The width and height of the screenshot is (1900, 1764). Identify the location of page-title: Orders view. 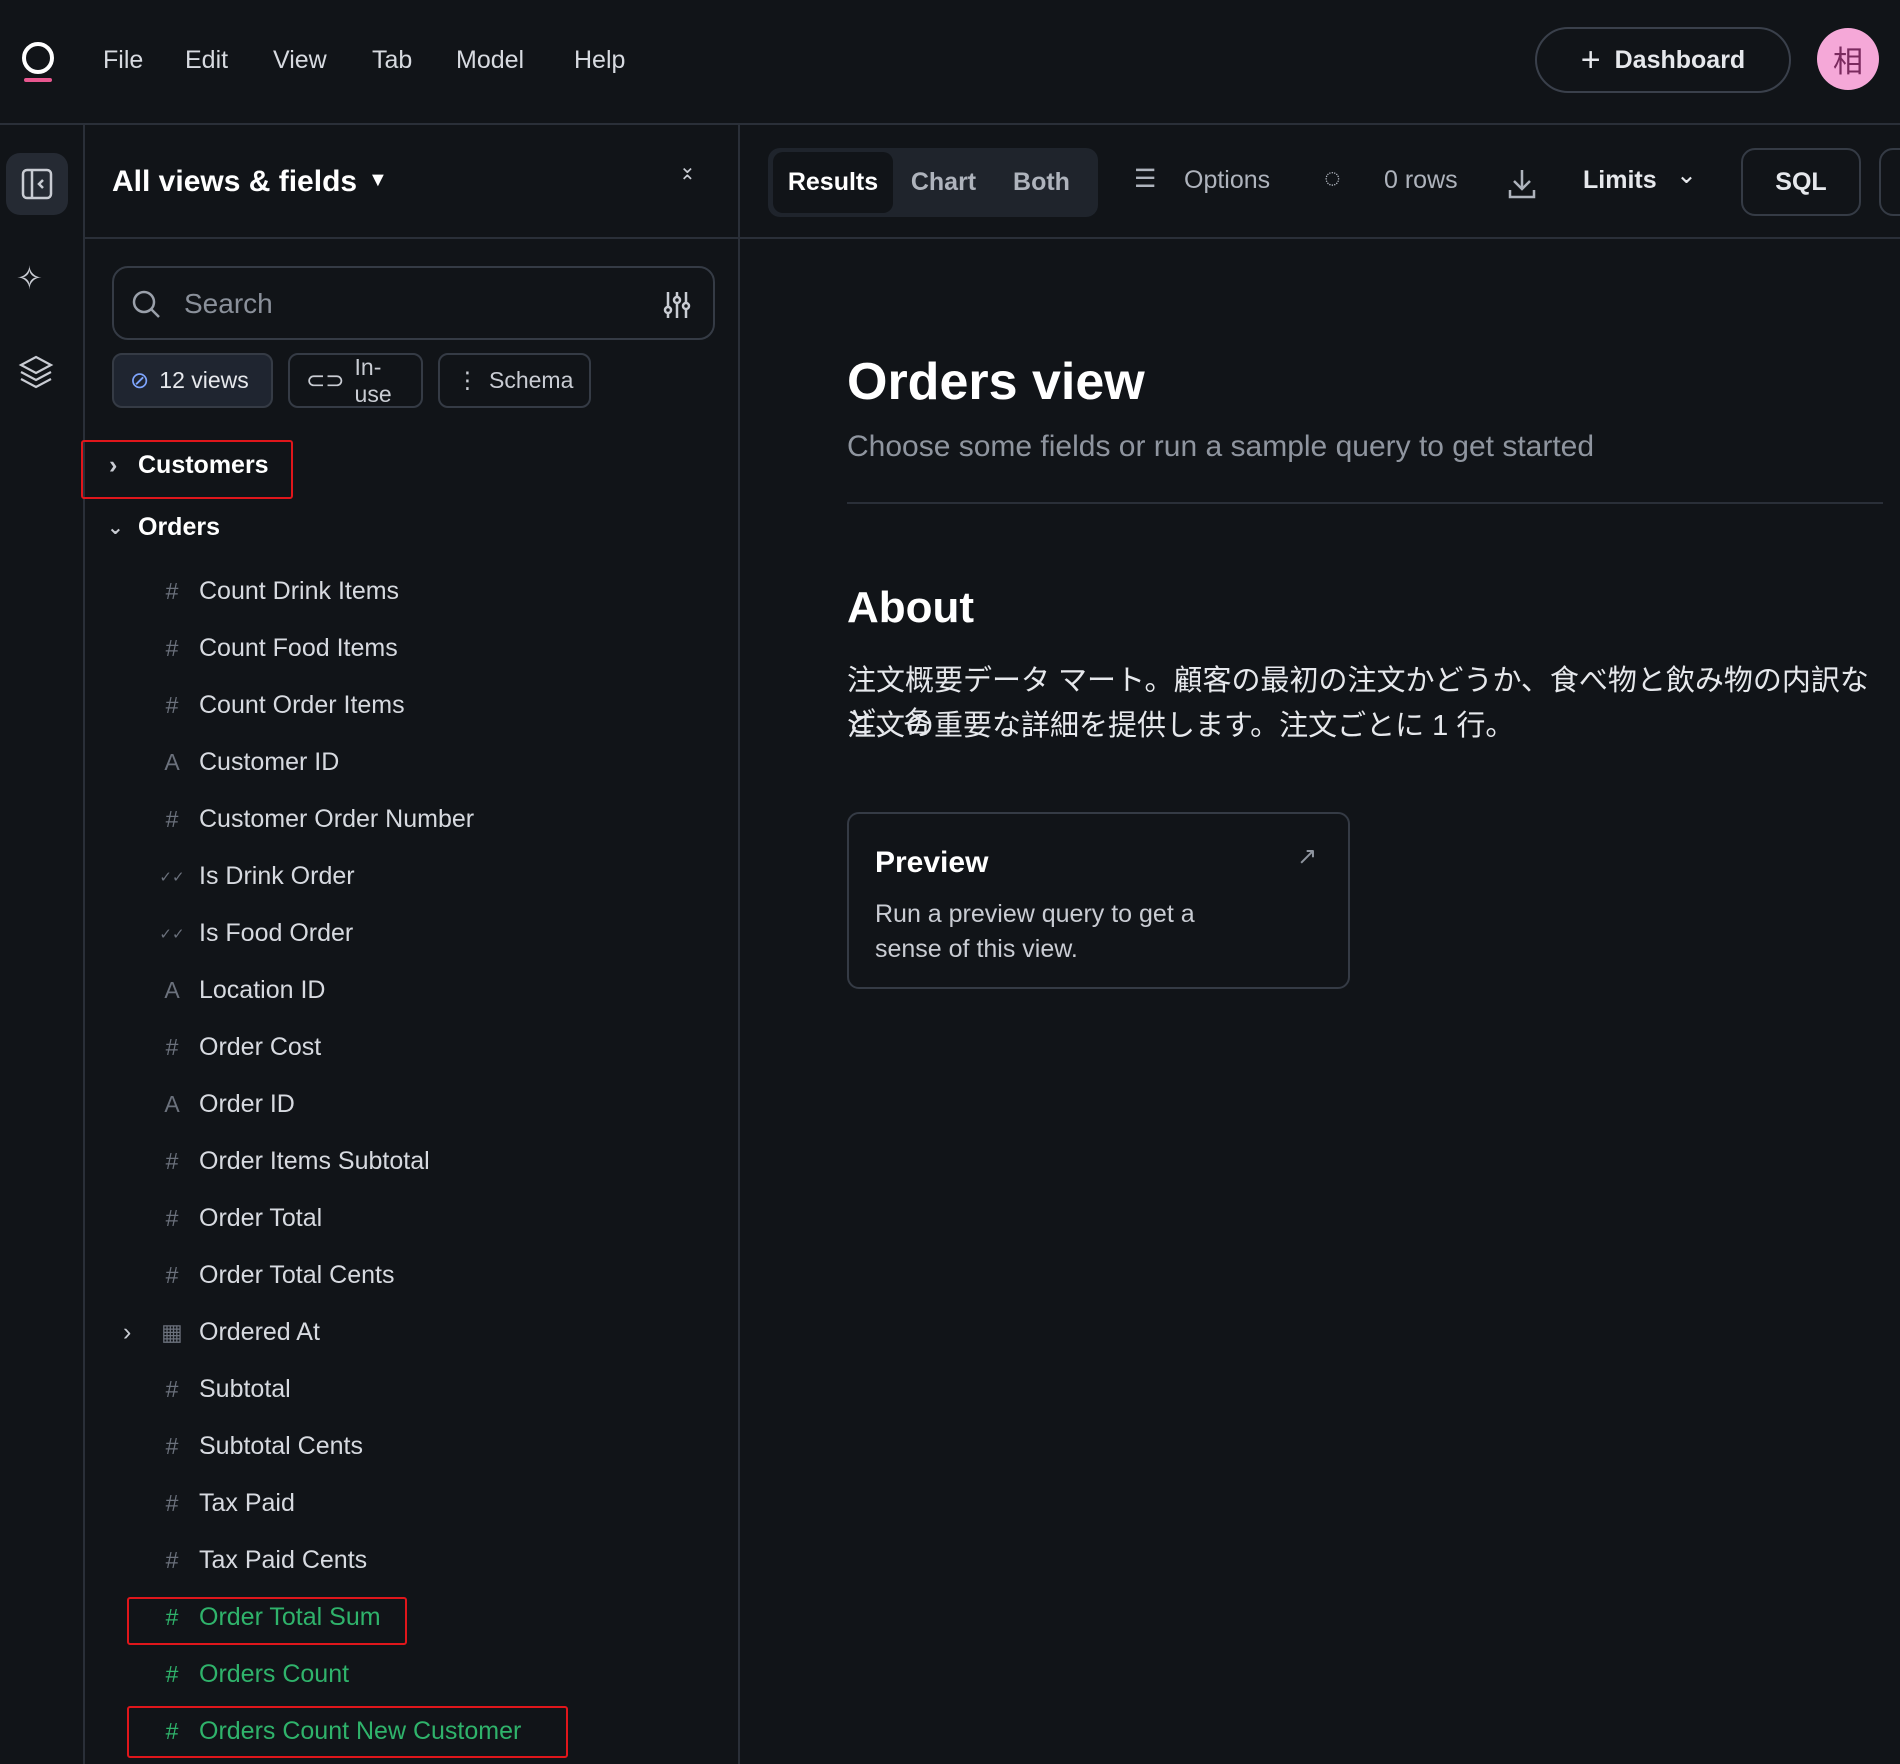
(996, 382).